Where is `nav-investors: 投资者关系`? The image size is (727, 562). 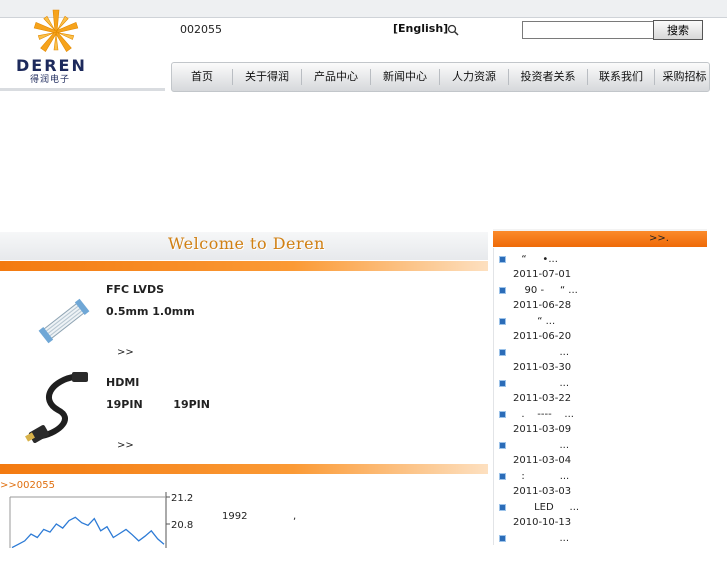
nav-investors: 投资者关系 is located at coordinates (548, 77).